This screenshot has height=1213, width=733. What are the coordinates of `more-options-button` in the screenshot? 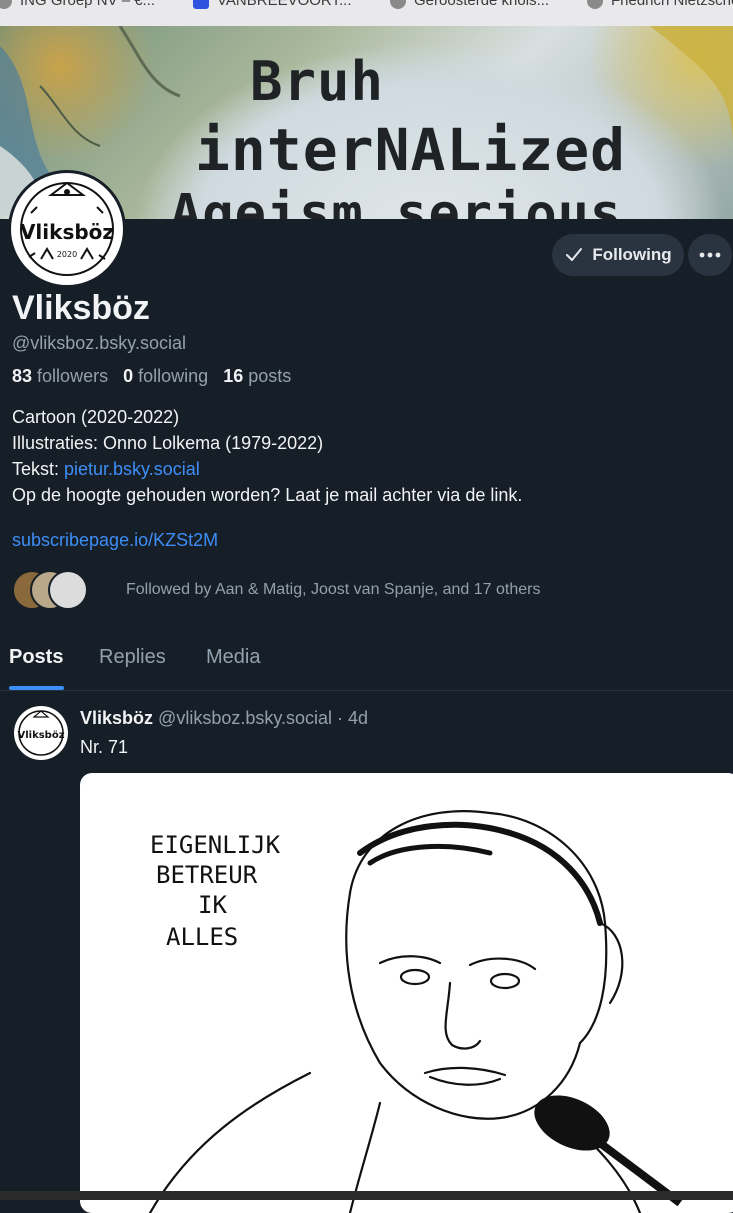 It's located at (710, 255).